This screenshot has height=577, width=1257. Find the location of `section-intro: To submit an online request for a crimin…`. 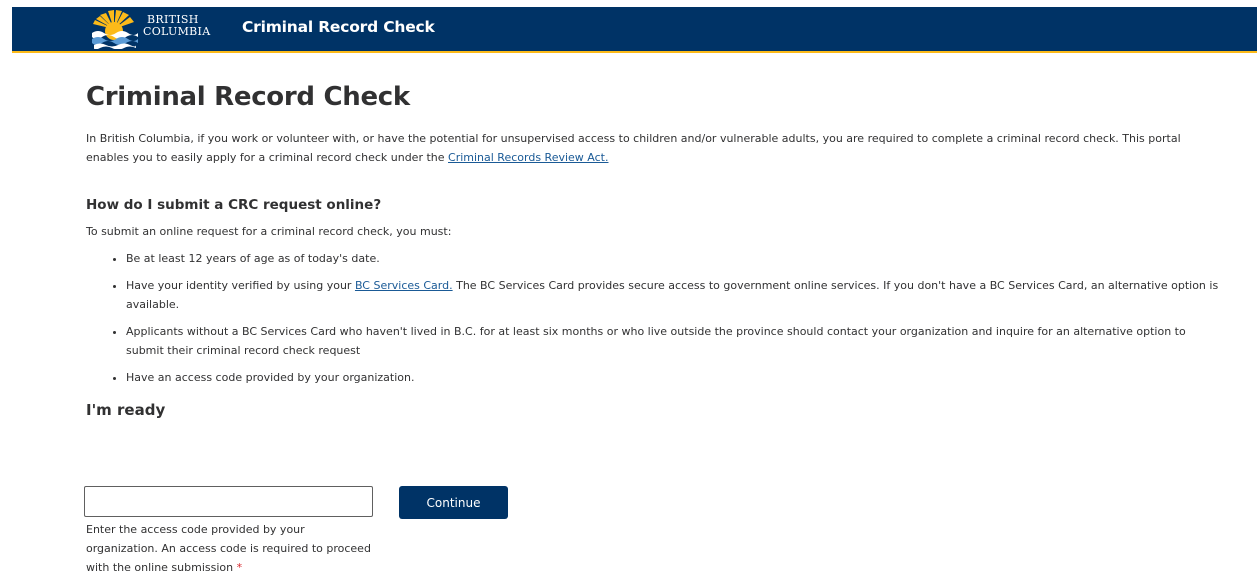

section-intro: To submit an online request for a crimin… is located at coordinates (269, 231).